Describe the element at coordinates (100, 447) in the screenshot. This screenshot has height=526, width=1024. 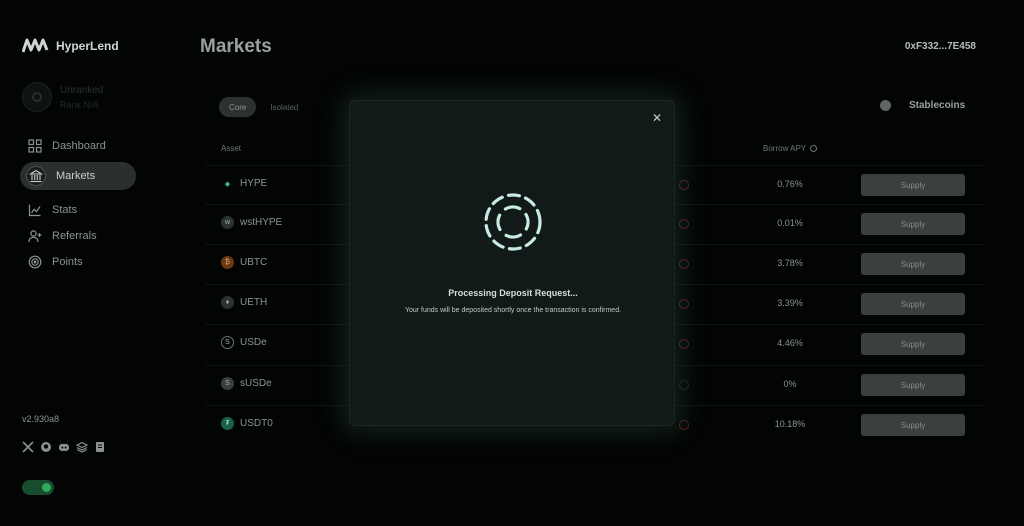
I see `document-icon` at that location.